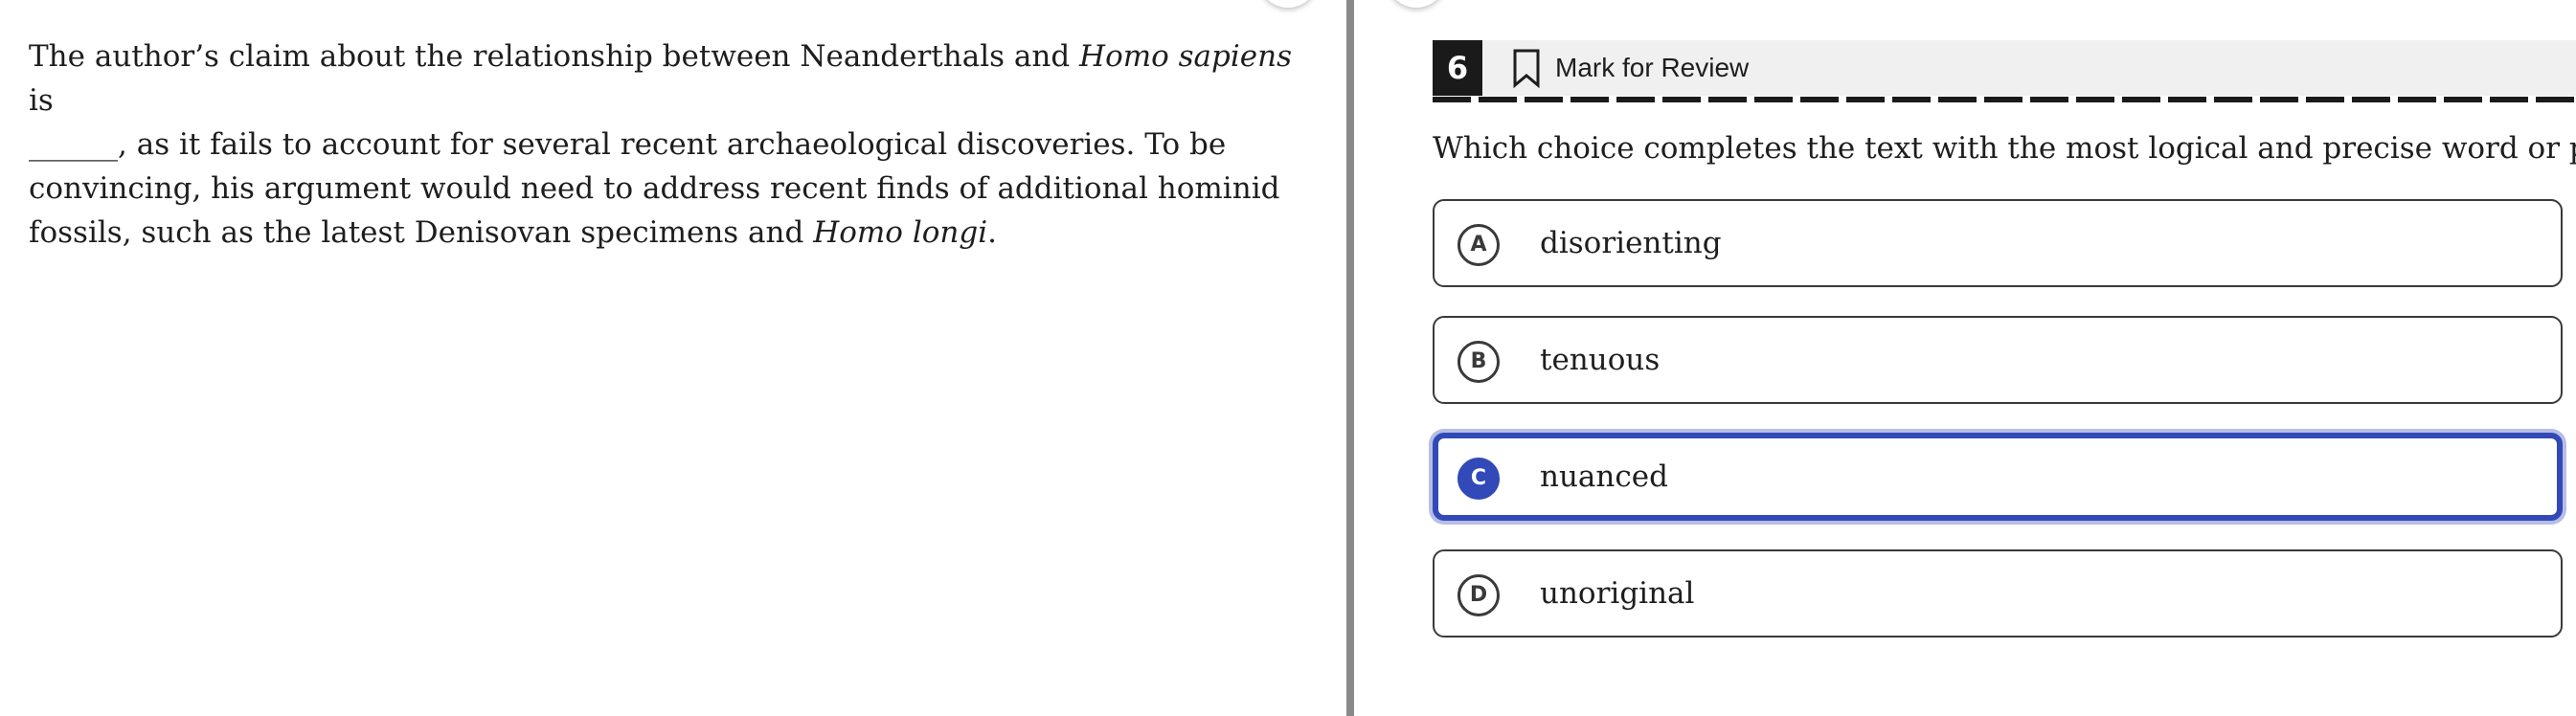 The image size is (2576, 716). What do you see at coordinates (1998, 360) in the screenshot?
I see `choice-b: B tenuous` at bounding box center [1998, 360].